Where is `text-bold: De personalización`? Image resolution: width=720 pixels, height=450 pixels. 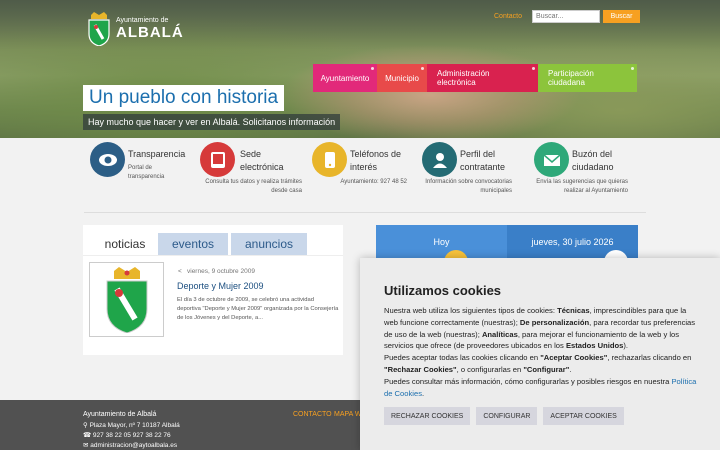
text-bold: De personalización is located at coordinates (554, 322).